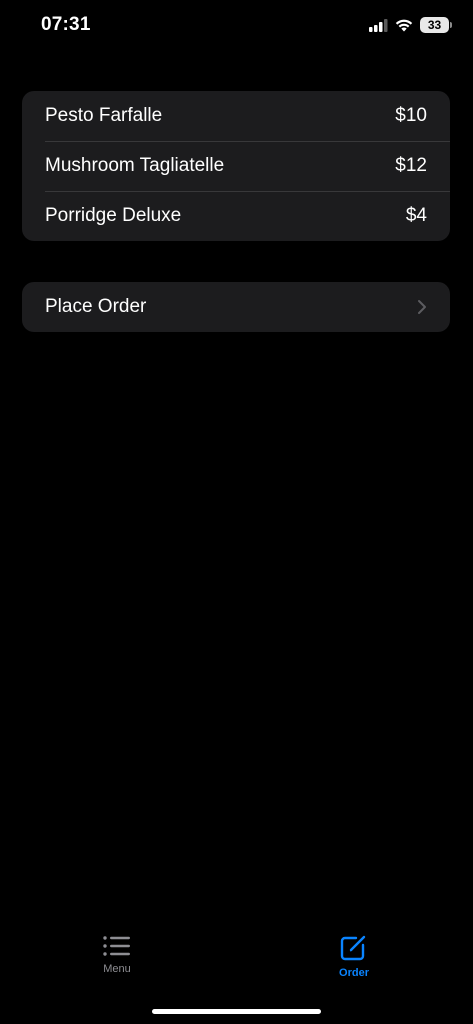 The width and height of the screenshot is (473, 1024). Describe the element at coordinates (411, 115) in the screenshot. I see `item-price: $10` at that location.